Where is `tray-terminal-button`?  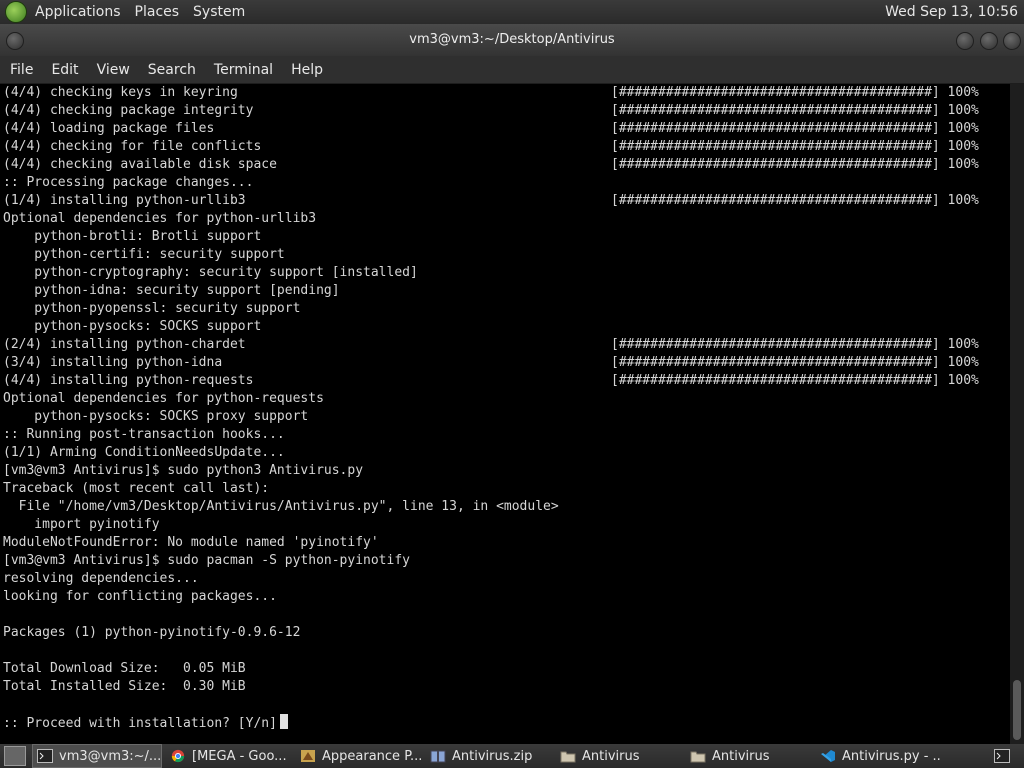
tray-terminal-button is located at coordinates (1005, 756).